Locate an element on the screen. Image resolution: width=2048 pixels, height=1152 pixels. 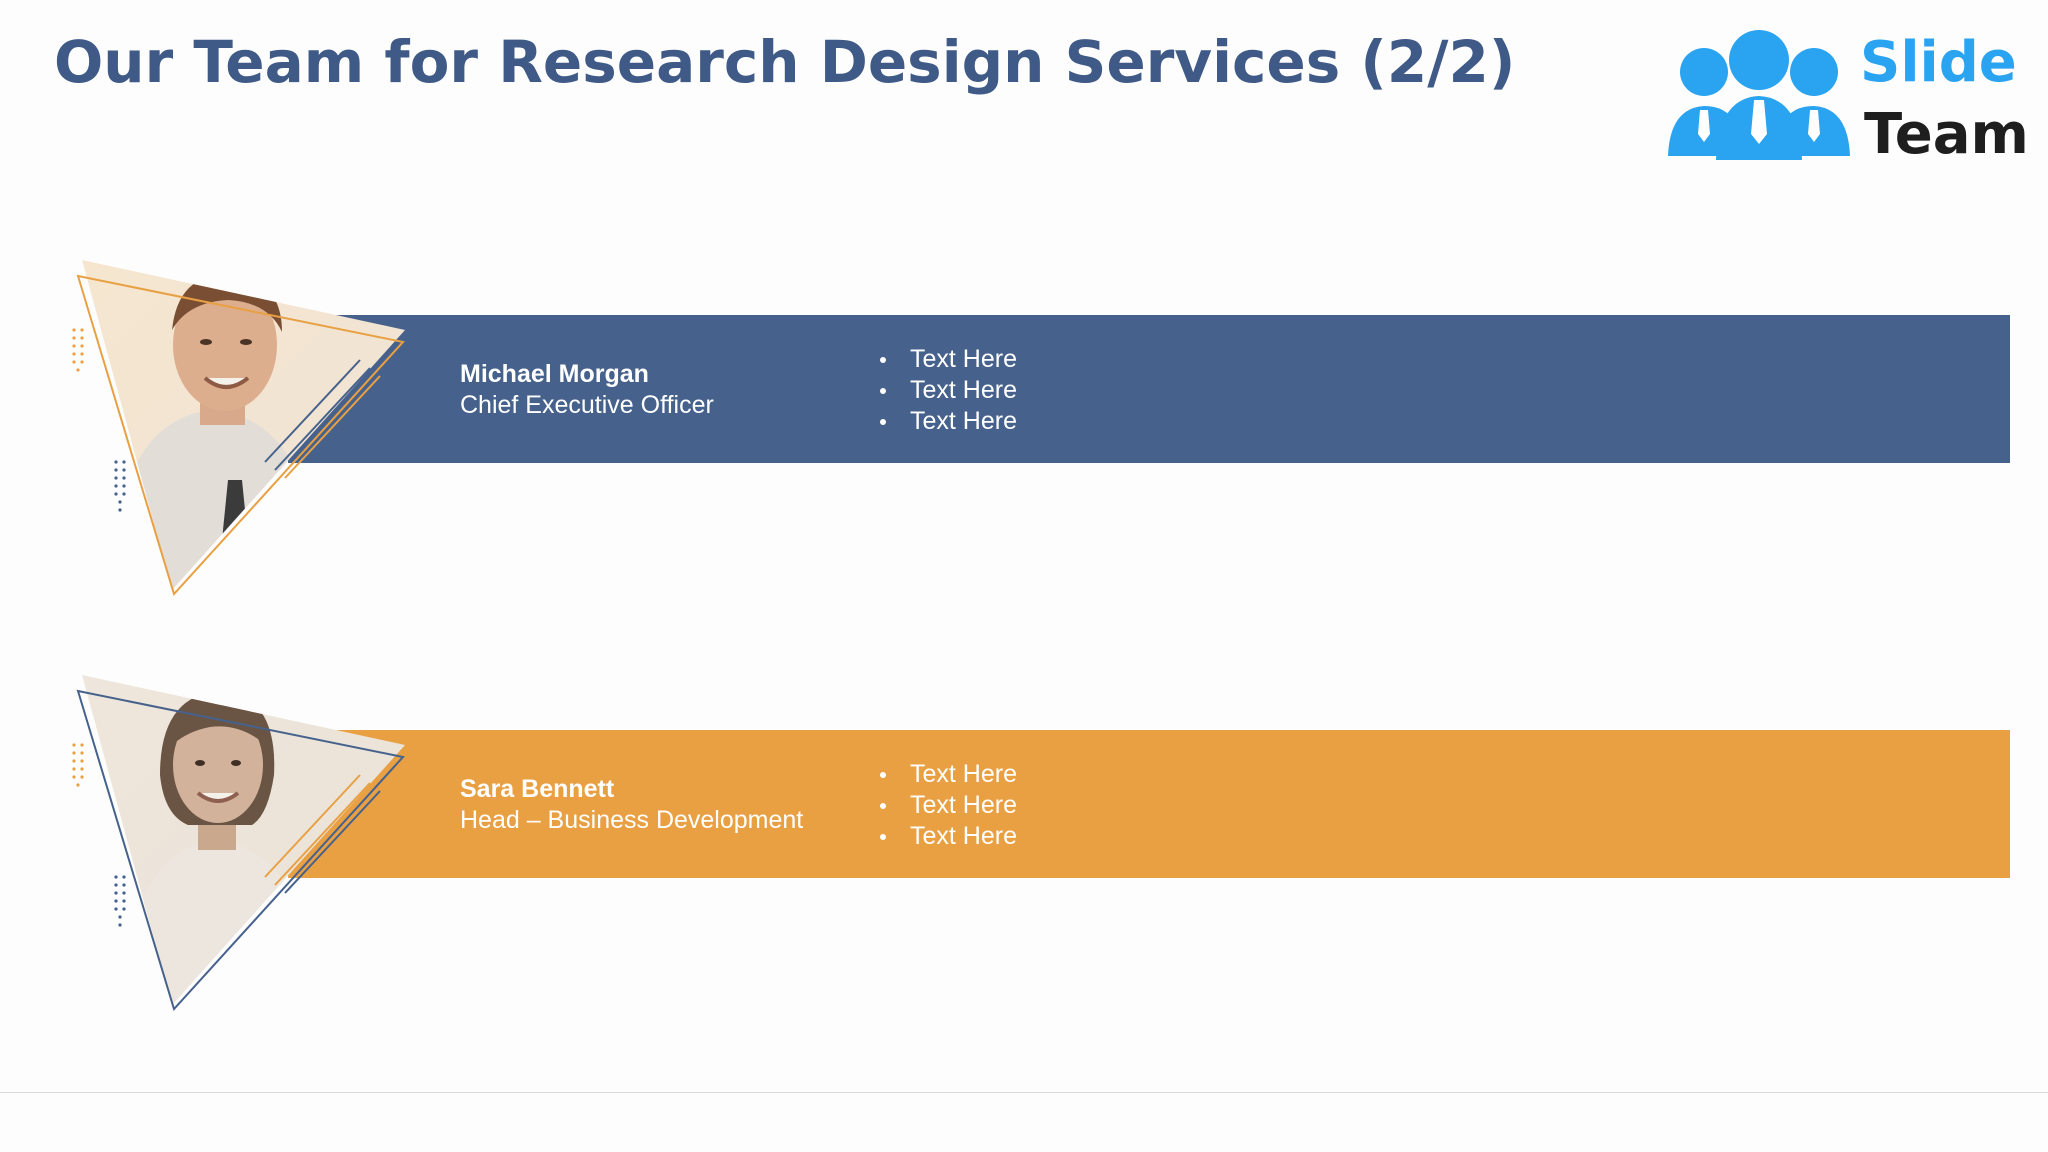
member-role: Head – Business Development is located at coordinates (632, 820).